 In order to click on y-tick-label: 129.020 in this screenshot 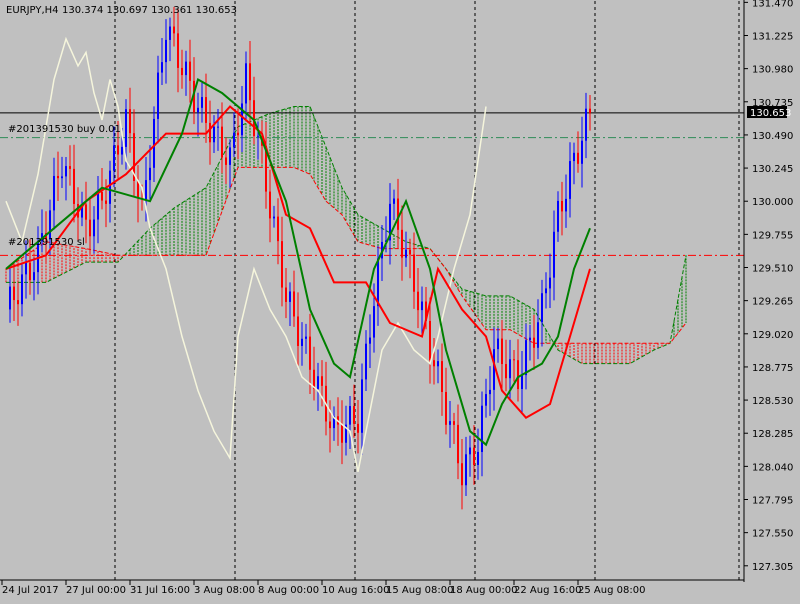, I will do `click(772, 335)`.